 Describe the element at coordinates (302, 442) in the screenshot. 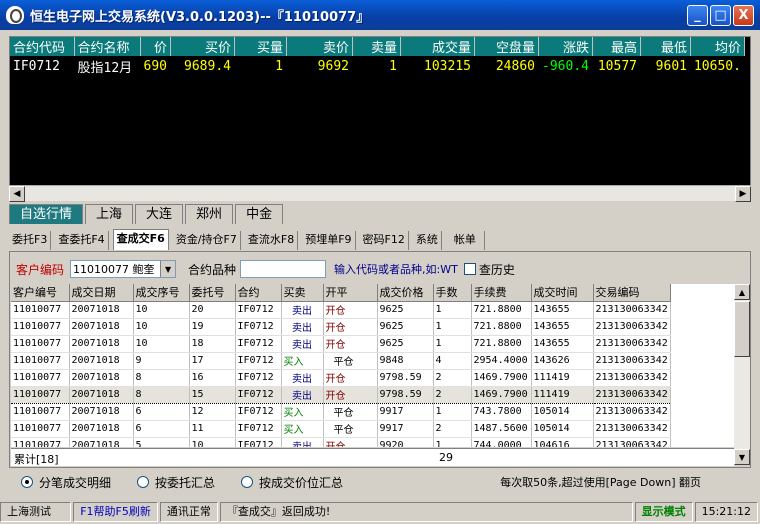

I see `table-cell: 卖出` at that location.